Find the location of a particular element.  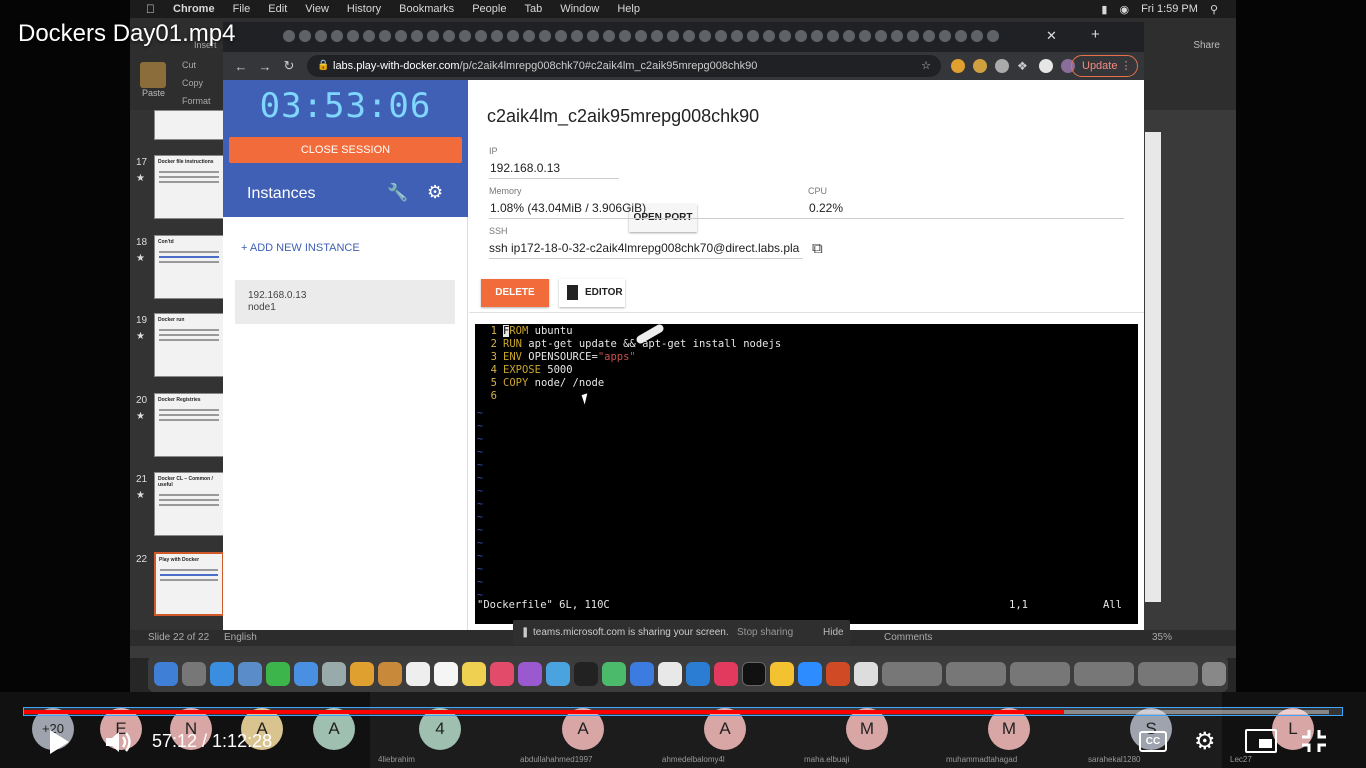

menubar-item: History is located at coordinates (359, 9).